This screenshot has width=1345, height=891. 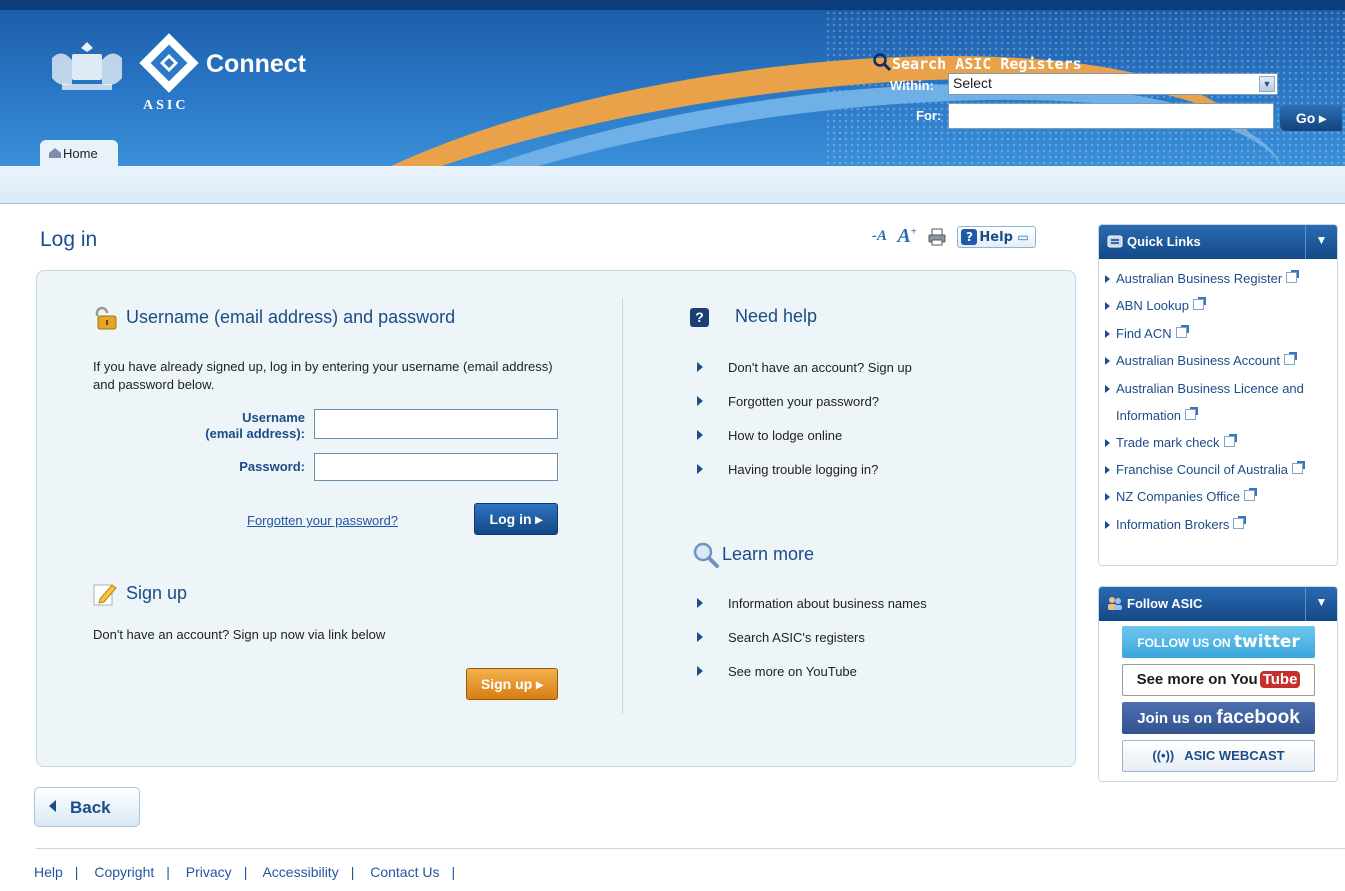 I want to click on quick-links-header: Quick Links ▼, so click(x=1218, y=242).